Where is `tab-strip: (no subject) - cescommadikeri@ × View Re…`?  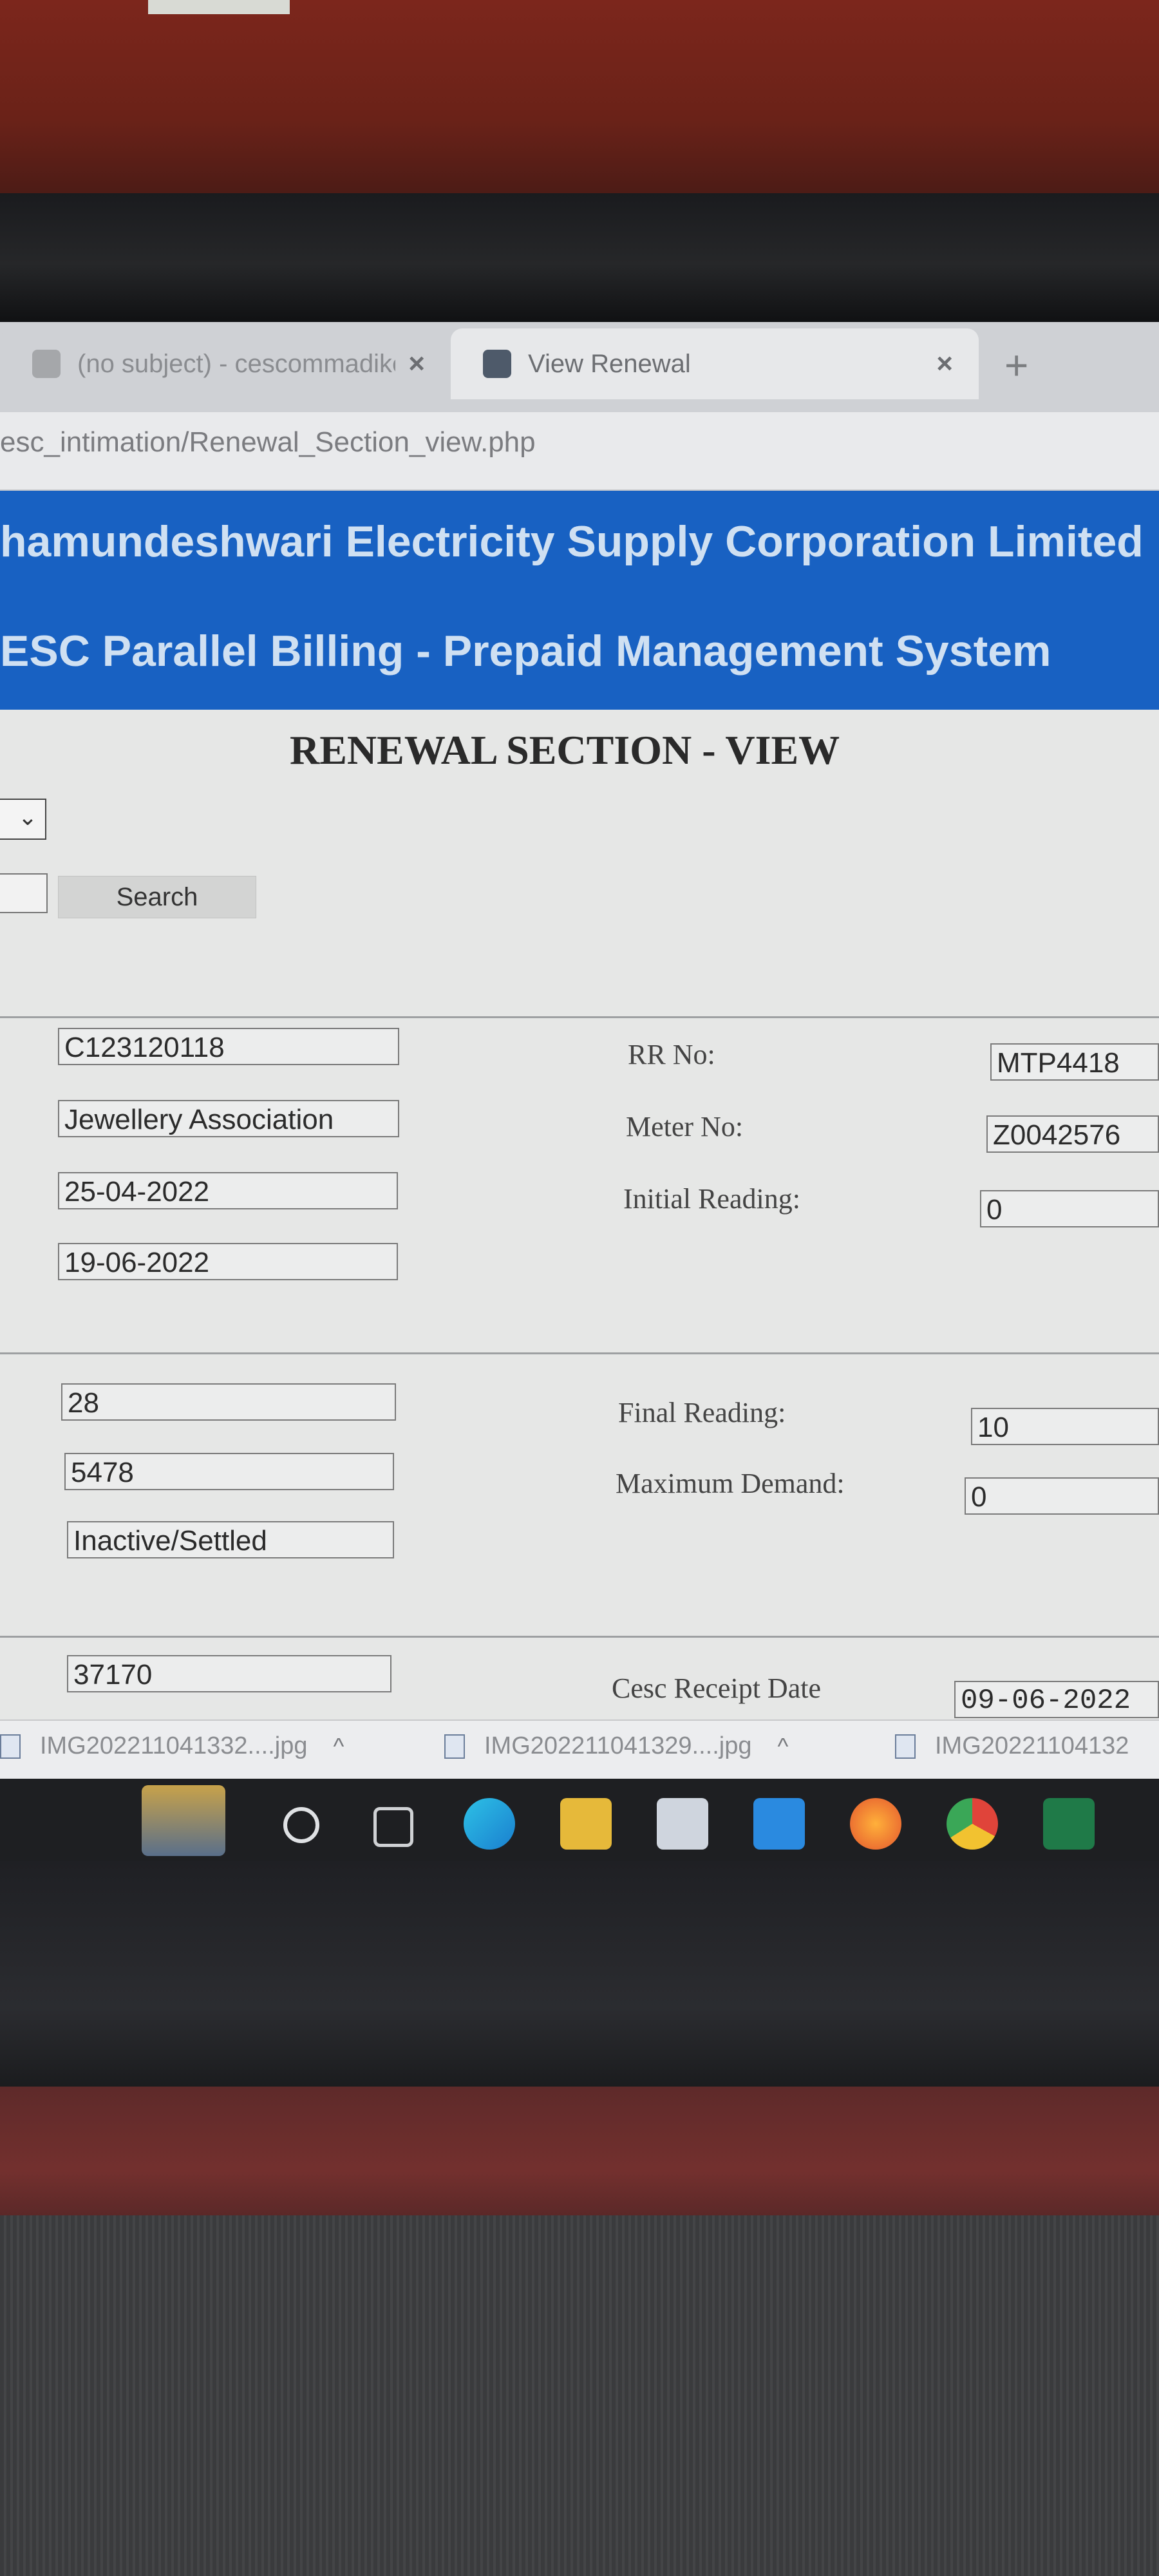 tab-strip: (no subject) - cescommadikeri@ × View Re… is located at coordinates (579, 367).